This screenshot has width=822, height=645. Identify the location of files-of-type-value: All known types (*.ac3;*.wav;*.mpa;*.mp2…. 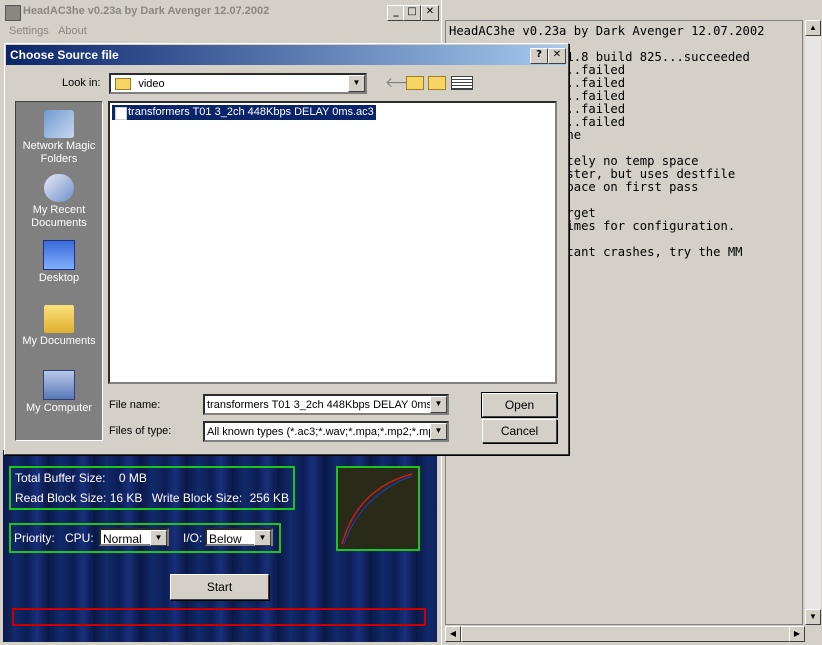
(326, 432).